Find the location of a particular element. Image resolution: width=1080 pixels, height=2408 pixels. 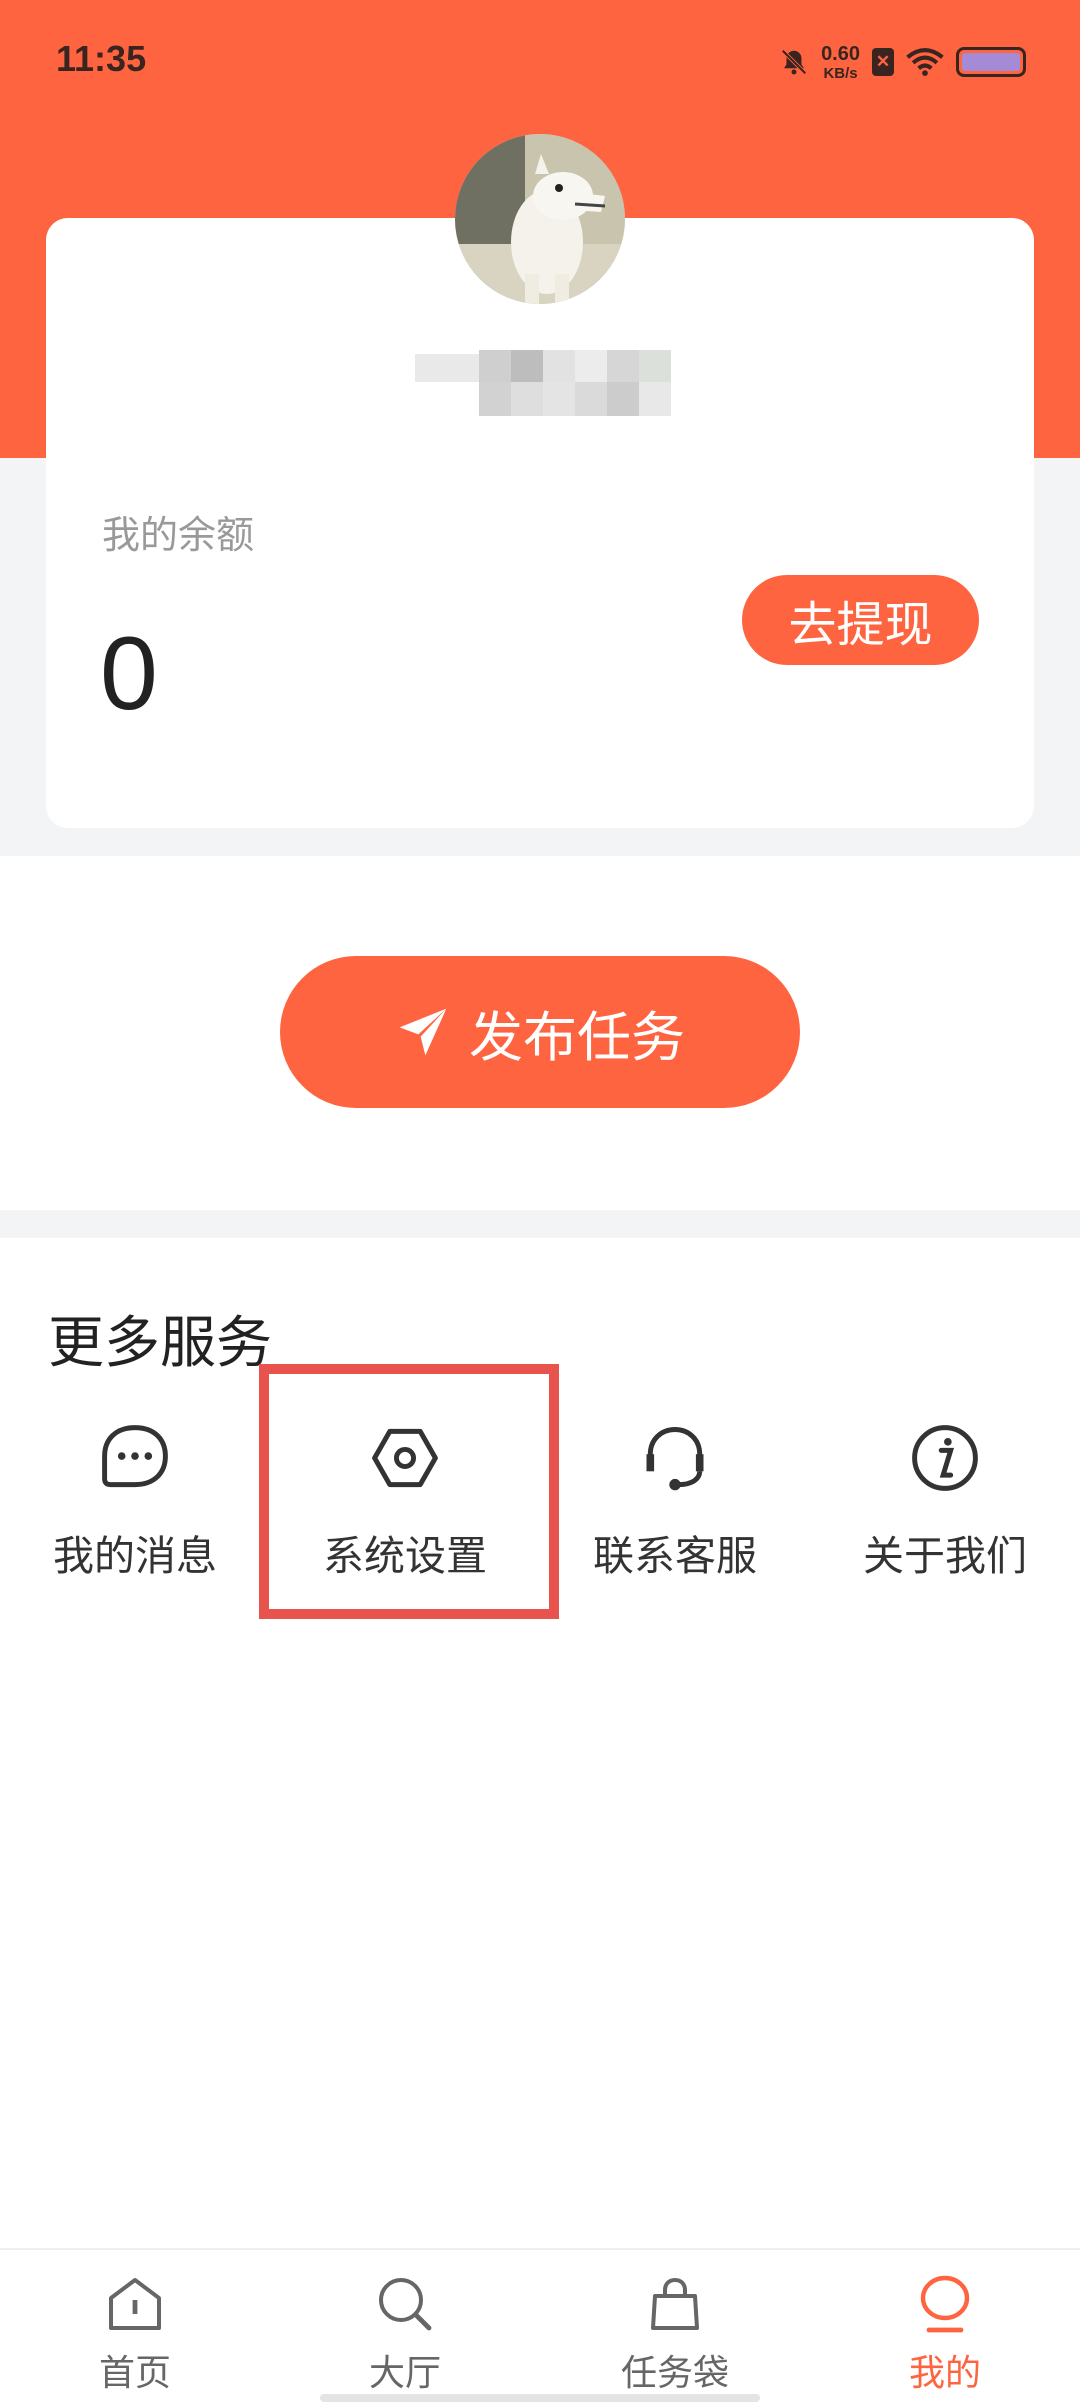

headset-icon is located at coordinates (675, 1459).